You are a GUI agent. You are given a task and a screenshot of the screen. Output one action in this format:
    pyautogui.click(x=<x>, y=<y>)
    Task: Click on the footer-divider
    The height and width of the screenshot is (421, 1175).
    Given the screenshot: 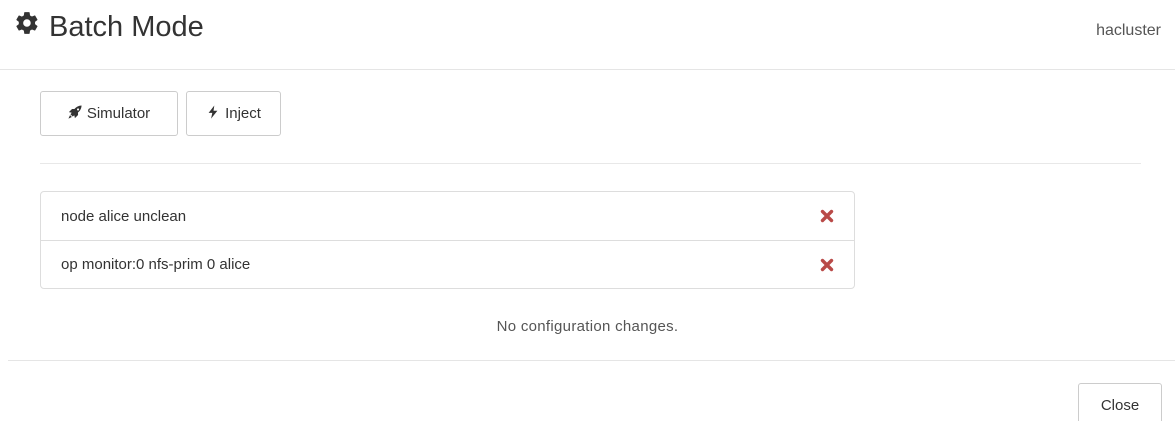 What is the action you would take?
    pyautogui.click(x=591, y=360)
    